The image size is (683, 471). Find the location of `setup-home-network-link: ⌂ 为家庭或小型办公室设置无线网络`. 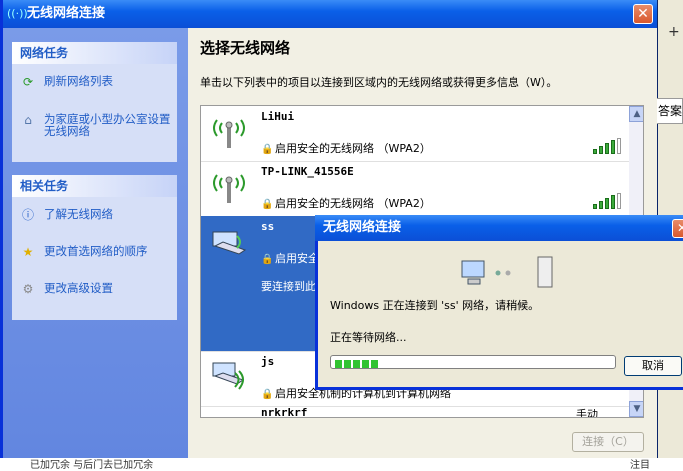

setup-home-network-link: ⌂ 为家庭或小型办公室设置无线网络 is located at coordinates (96, 127).